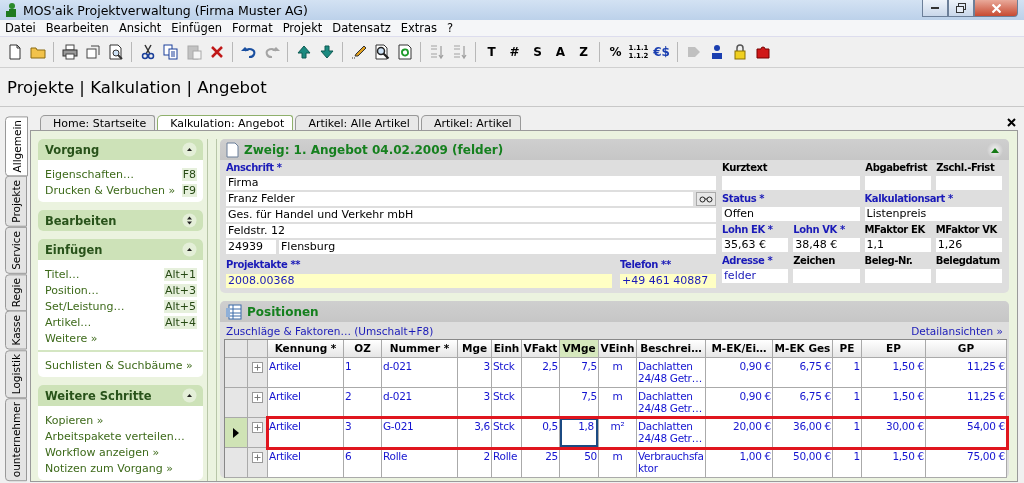 The image size is (1024, 483). I want to click on document-tab: Home: Startseite, so click(98, 122).